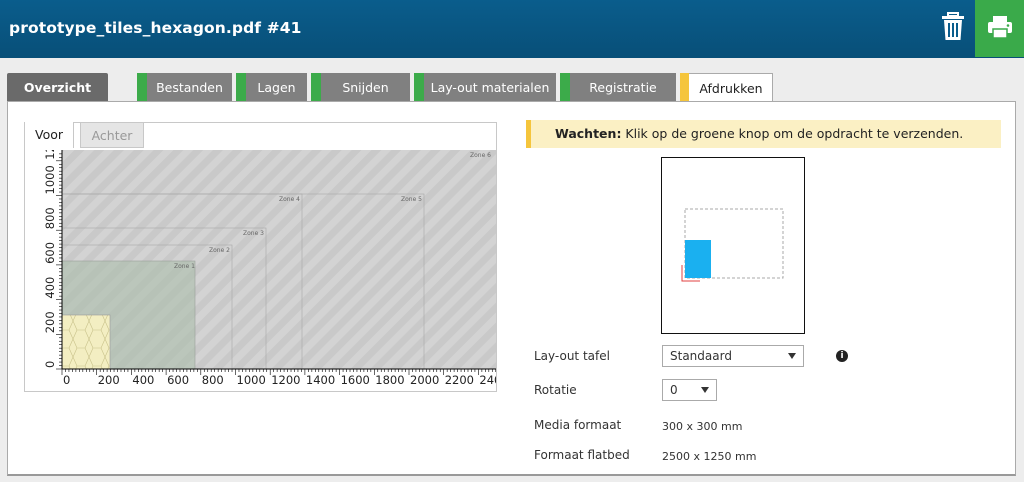 The image size is (1024, 482). What do you see at coordinates (86, 342) in the screenshot?
I see `media-tile` at bounding box center [86, 342].